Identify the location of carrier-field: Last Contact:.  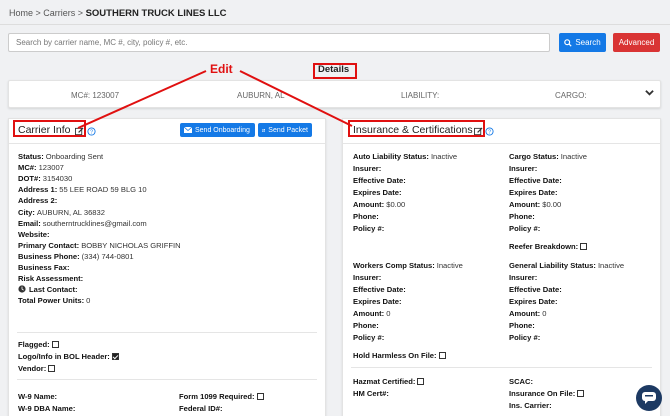
(49, 290).